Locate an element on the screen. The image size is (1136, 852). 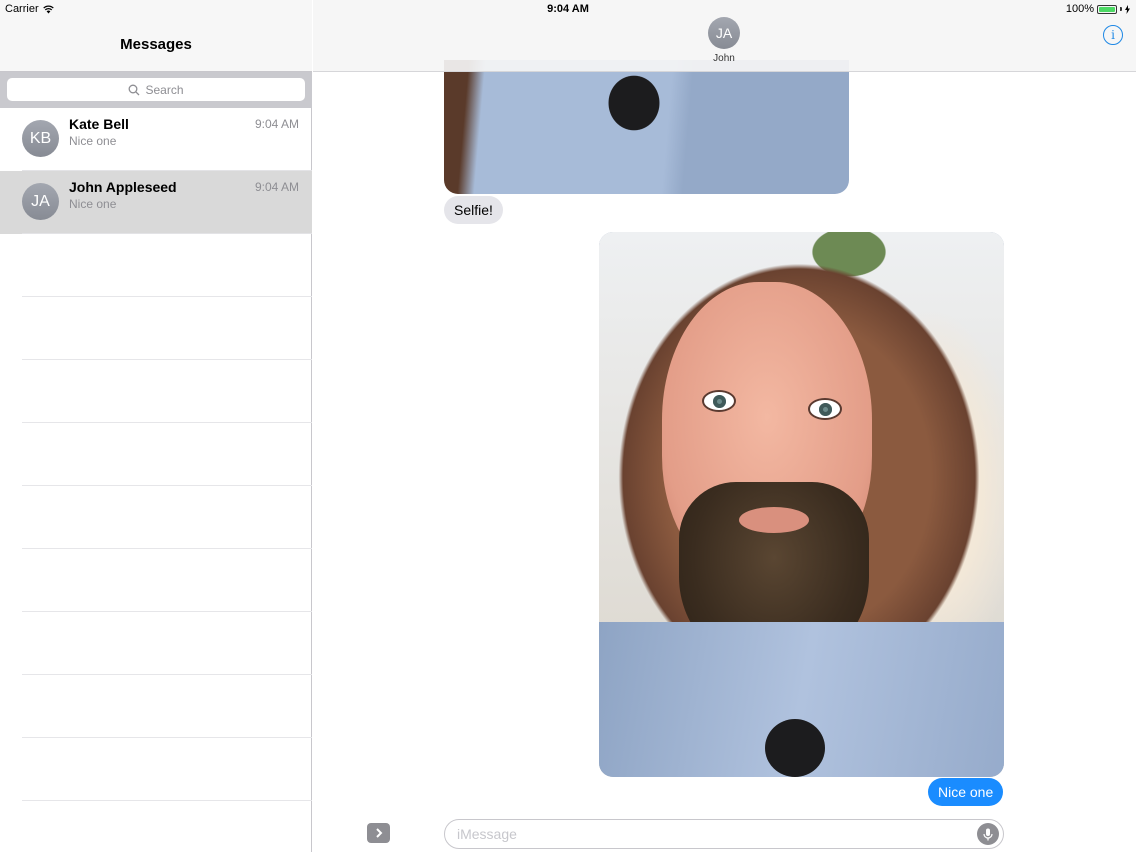
compose-bar is located at coordinates (724, 832).